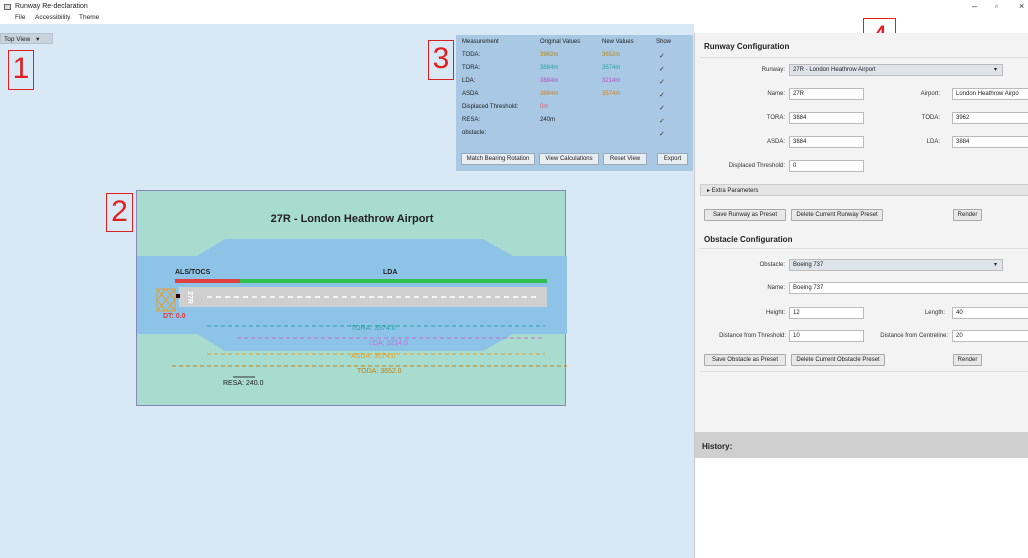 The image size is (1028, 558). I want to click on lda-field: 3884, so click(990, 142).